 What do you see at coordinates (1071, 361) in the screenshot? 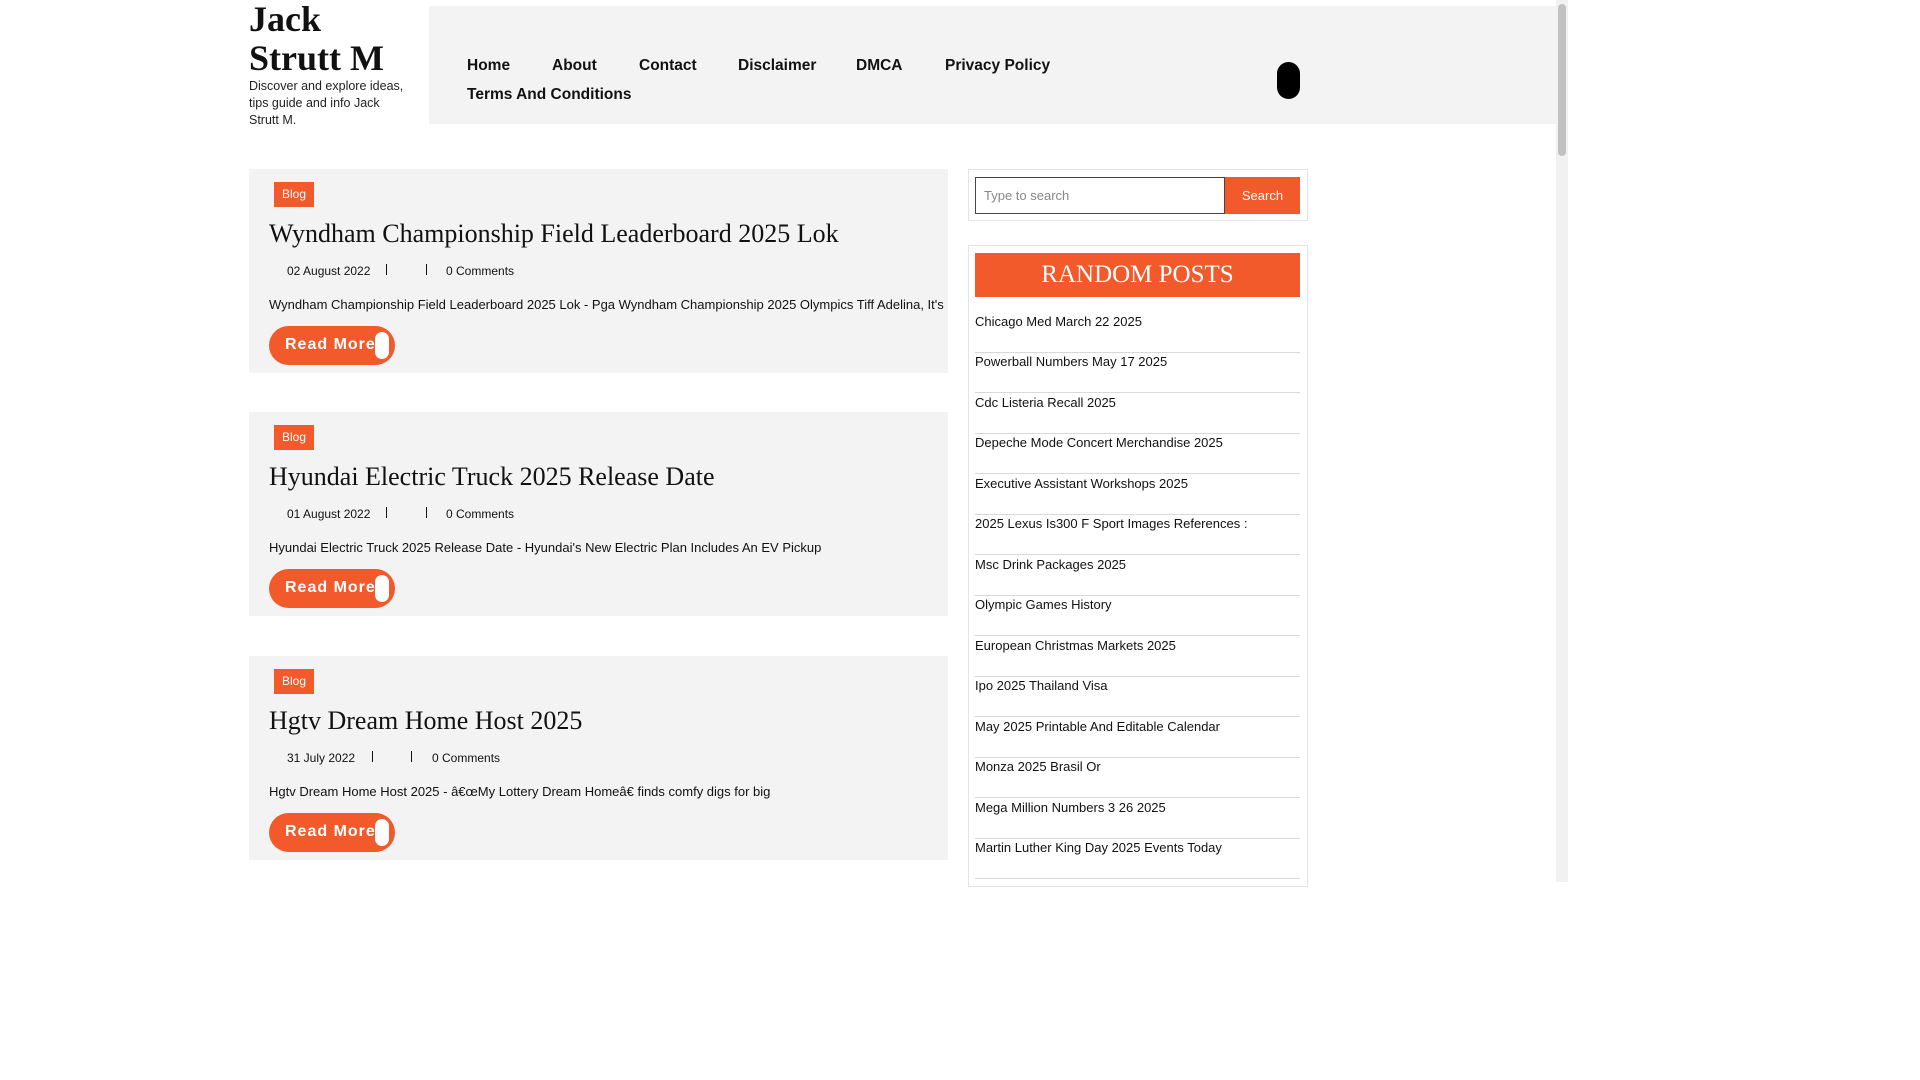
I see `random-post-label: Powerball Numbers May 17 2025` at bounding box center [1071, 361].